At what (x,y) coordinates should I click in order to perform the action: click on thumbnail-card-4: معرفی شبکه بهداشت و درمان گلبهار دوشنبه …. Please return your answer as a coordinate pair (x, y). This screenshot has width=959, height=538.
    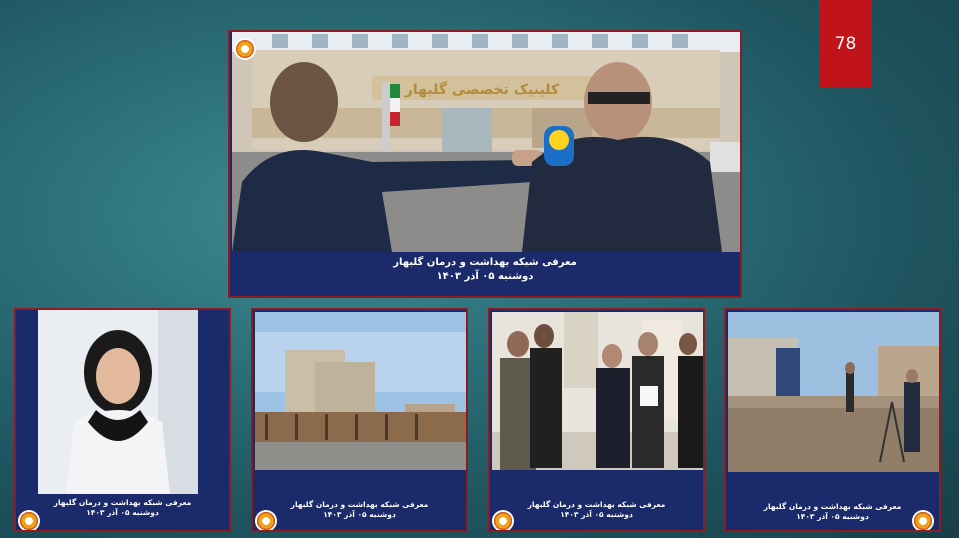
    Looking at the image, I should click on (832, 420).